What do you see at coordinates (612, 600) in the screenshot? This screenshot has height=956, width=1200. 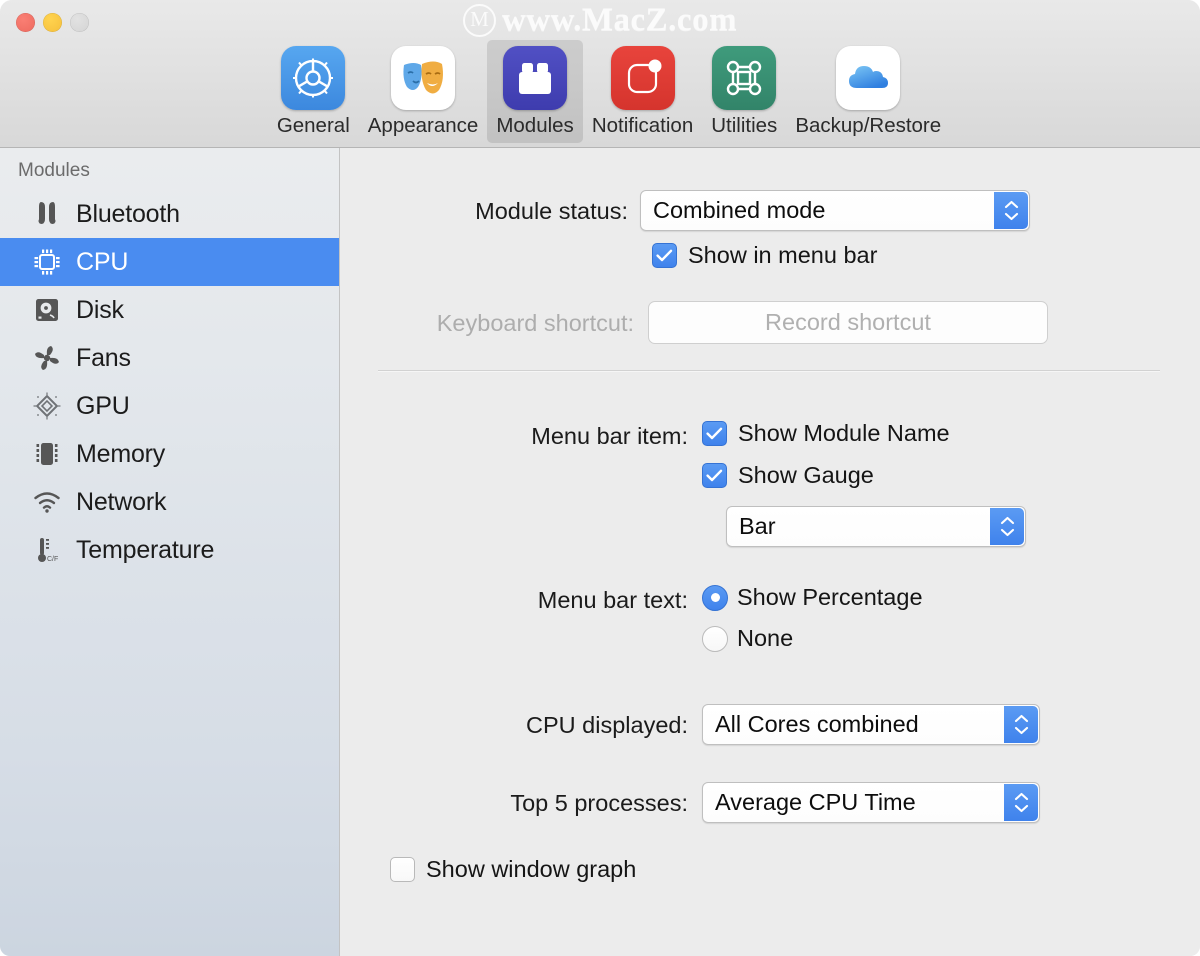 I see `menu-bar-text-label: Menu bar text:` at bounding box center [612, 600].